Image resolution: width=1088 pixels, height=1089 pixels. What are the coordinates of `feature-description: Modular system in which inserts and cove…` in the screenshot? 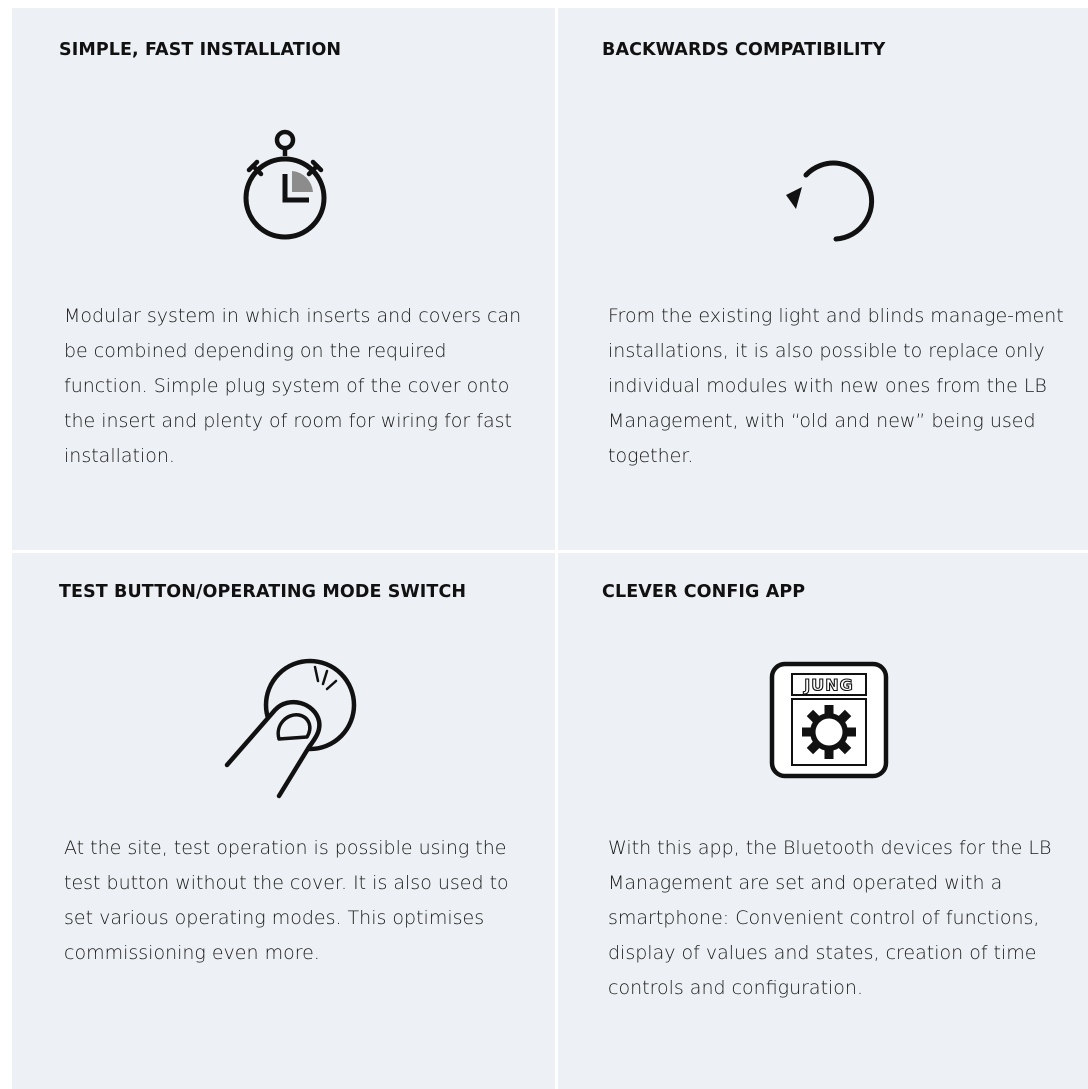 It's located at (293, 386).